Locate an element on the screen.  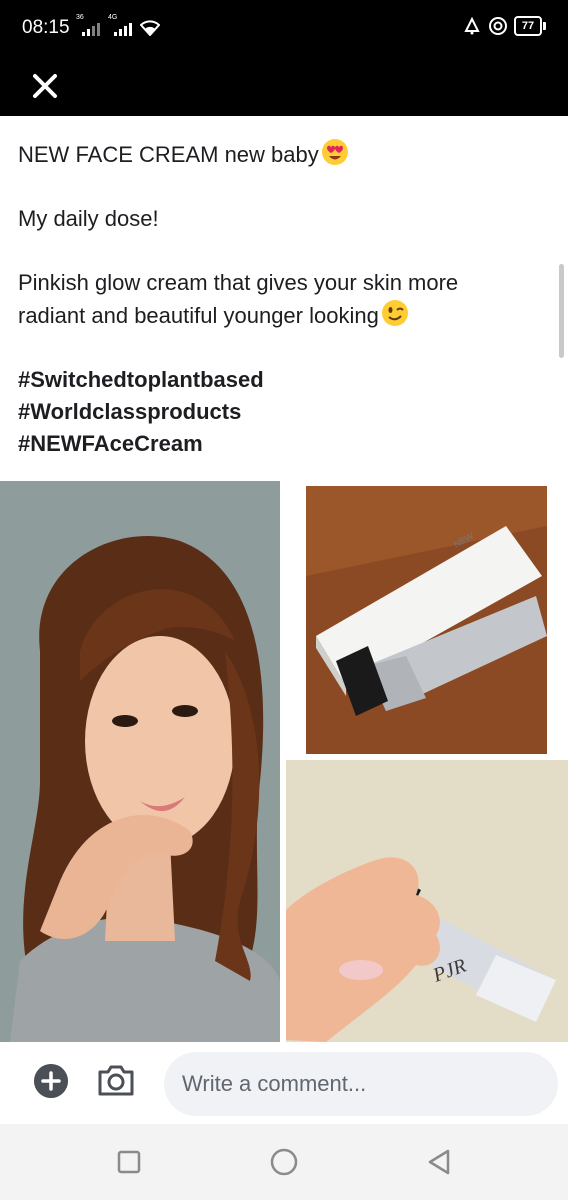
status-right-group: 77 is located at coordinates (504, 26).